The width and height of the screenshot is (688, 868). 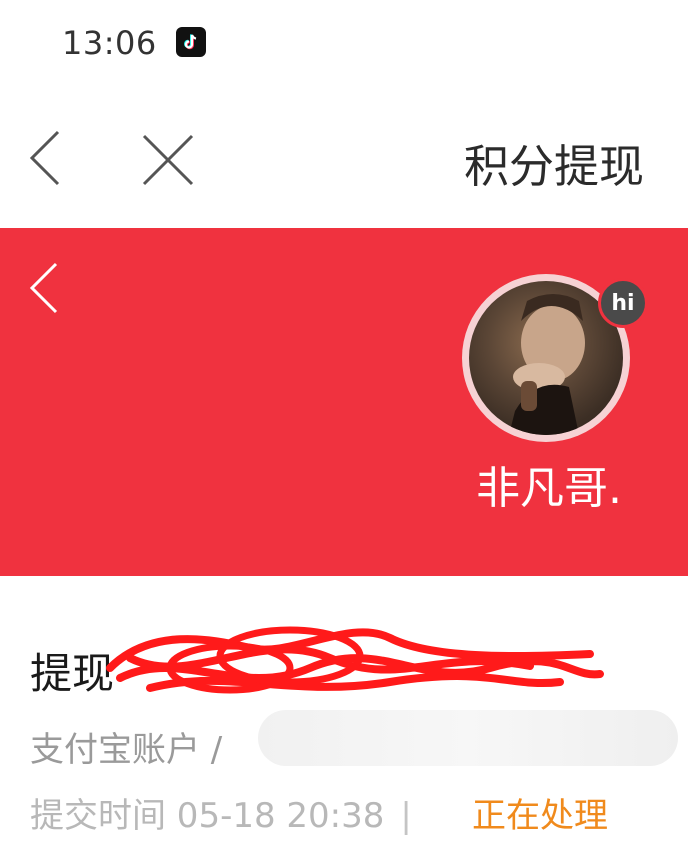 What do you see at coordinates (623, 303) in the screenshot?
I see `hi-badge: hi` at bounding box center [623, 303].